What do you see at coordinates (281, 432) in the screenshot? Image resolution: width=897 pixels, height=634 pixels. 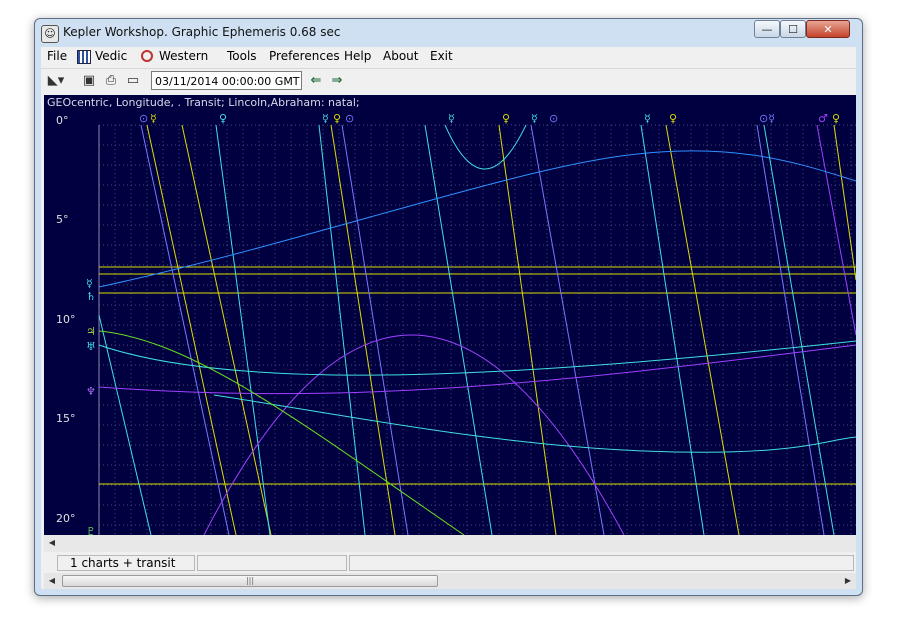 I see `jupiter-curve` at bounding box center [281, 432].